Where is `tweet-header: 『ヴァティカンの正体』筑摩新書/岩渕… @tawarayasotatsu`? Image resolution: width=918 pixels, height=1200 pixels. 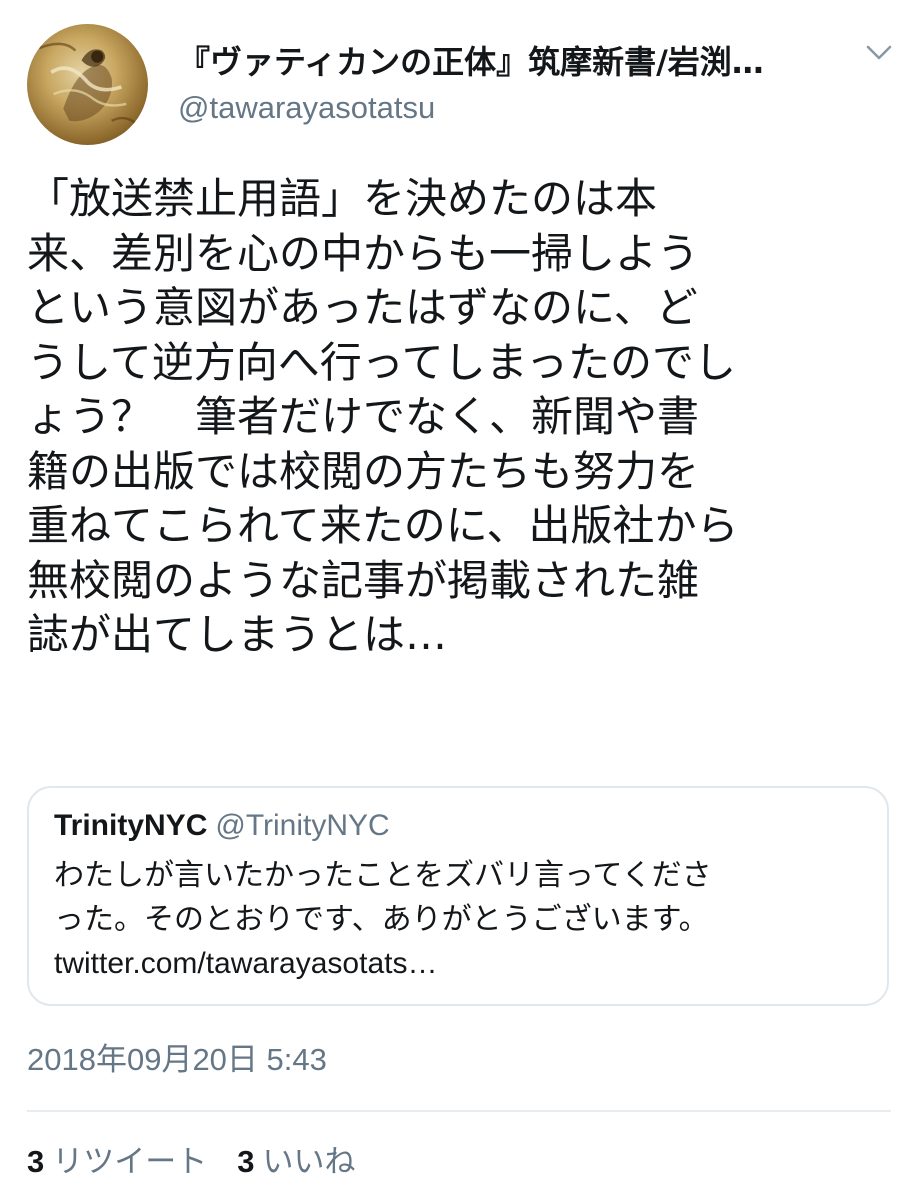 tweet-header: 『ヴァティカンの正体』筑摩新書/岩渕… @tawarayasotatsu is located at coordinates (459, 75).